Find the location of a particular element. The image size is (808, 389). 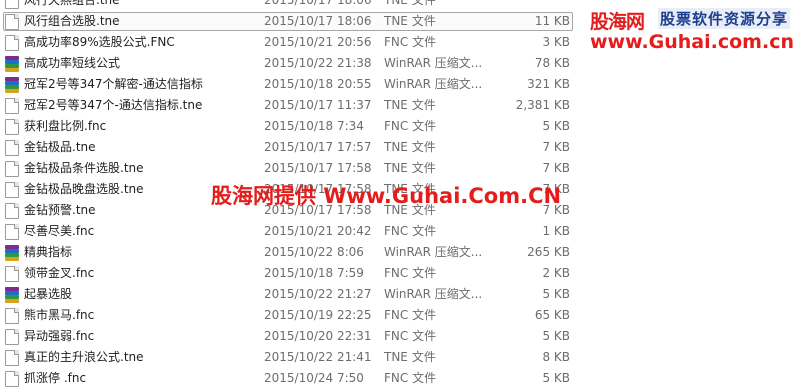

file-row: 尽善尽美.fnc 2015/10/21 20:42 FNC 文件 1 KB is located at coordinates (404, 231).